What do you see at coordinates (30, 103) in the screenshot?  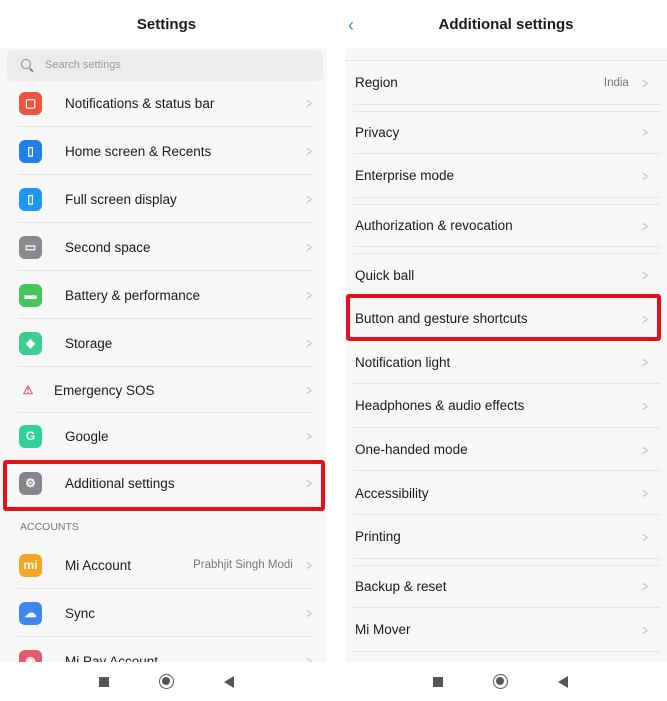 I see `notification-icon: ▢` at bounding box center [30, 103].